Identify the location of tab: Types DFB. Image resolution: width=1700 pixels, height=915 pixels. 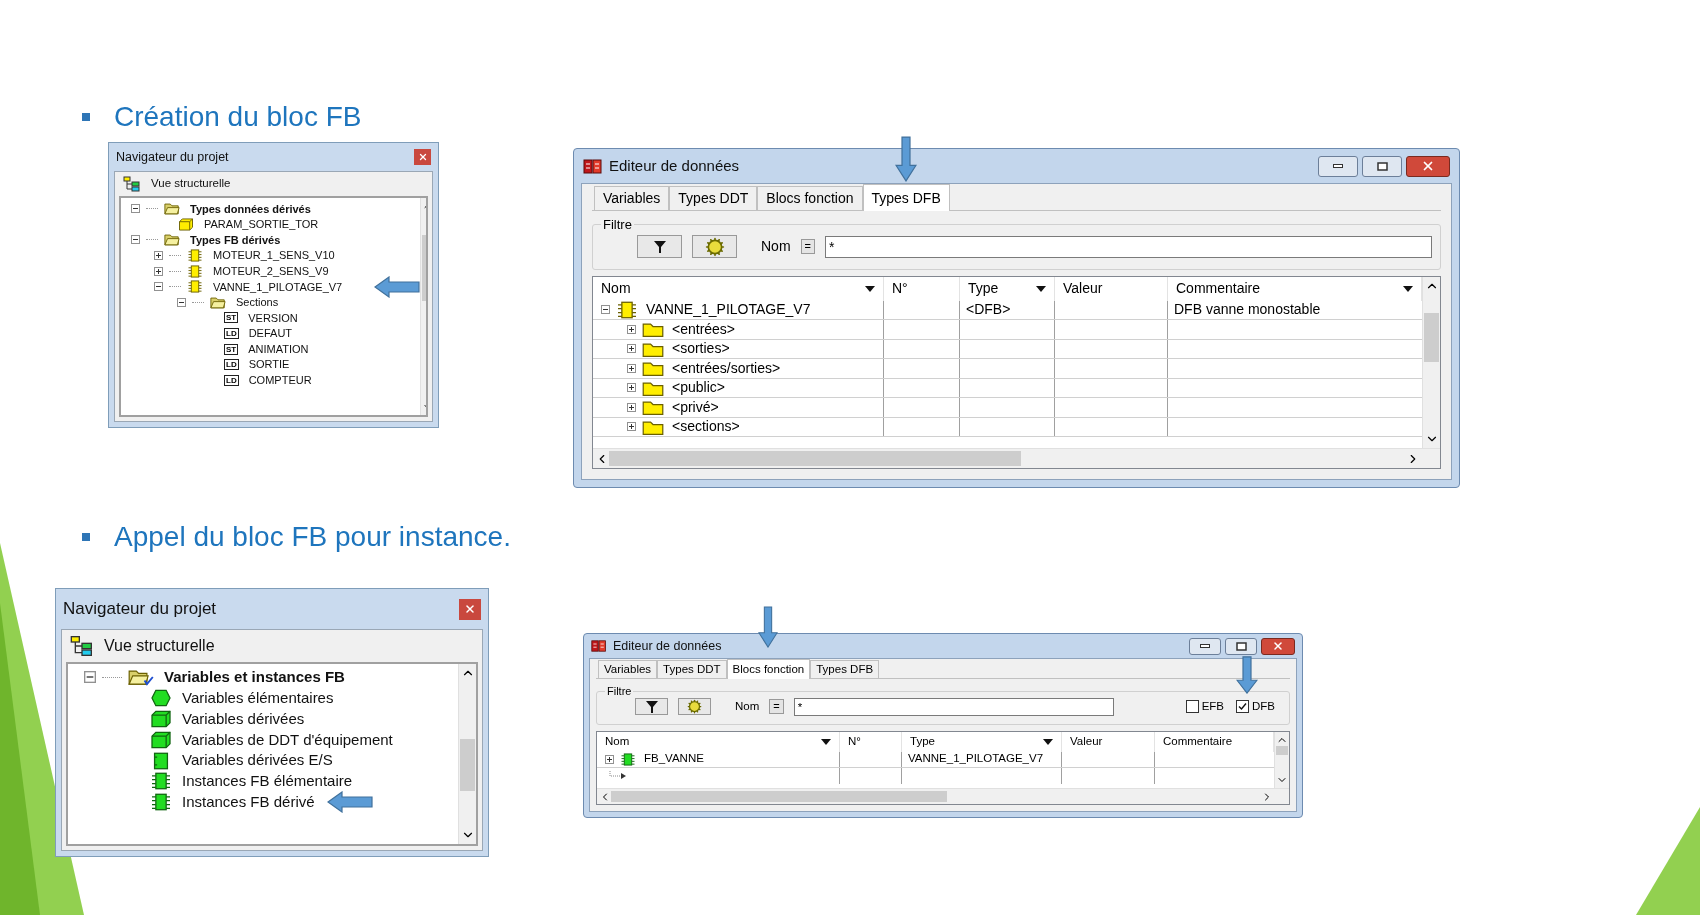
(845, 669).